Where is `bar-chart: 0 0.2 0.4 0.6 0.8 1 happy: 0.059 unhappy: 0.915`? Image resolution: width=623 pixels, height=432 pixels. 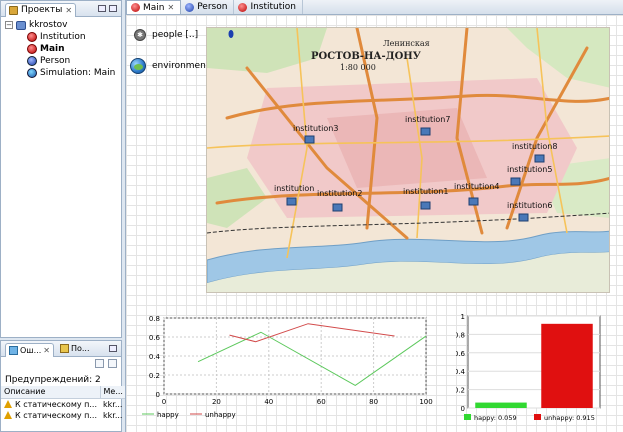 bar-chart: 0 0.2 0.4 0.6 0.8 1 happy: 0.059 unhappy: 0.915 is located at coordinates (529, 368).